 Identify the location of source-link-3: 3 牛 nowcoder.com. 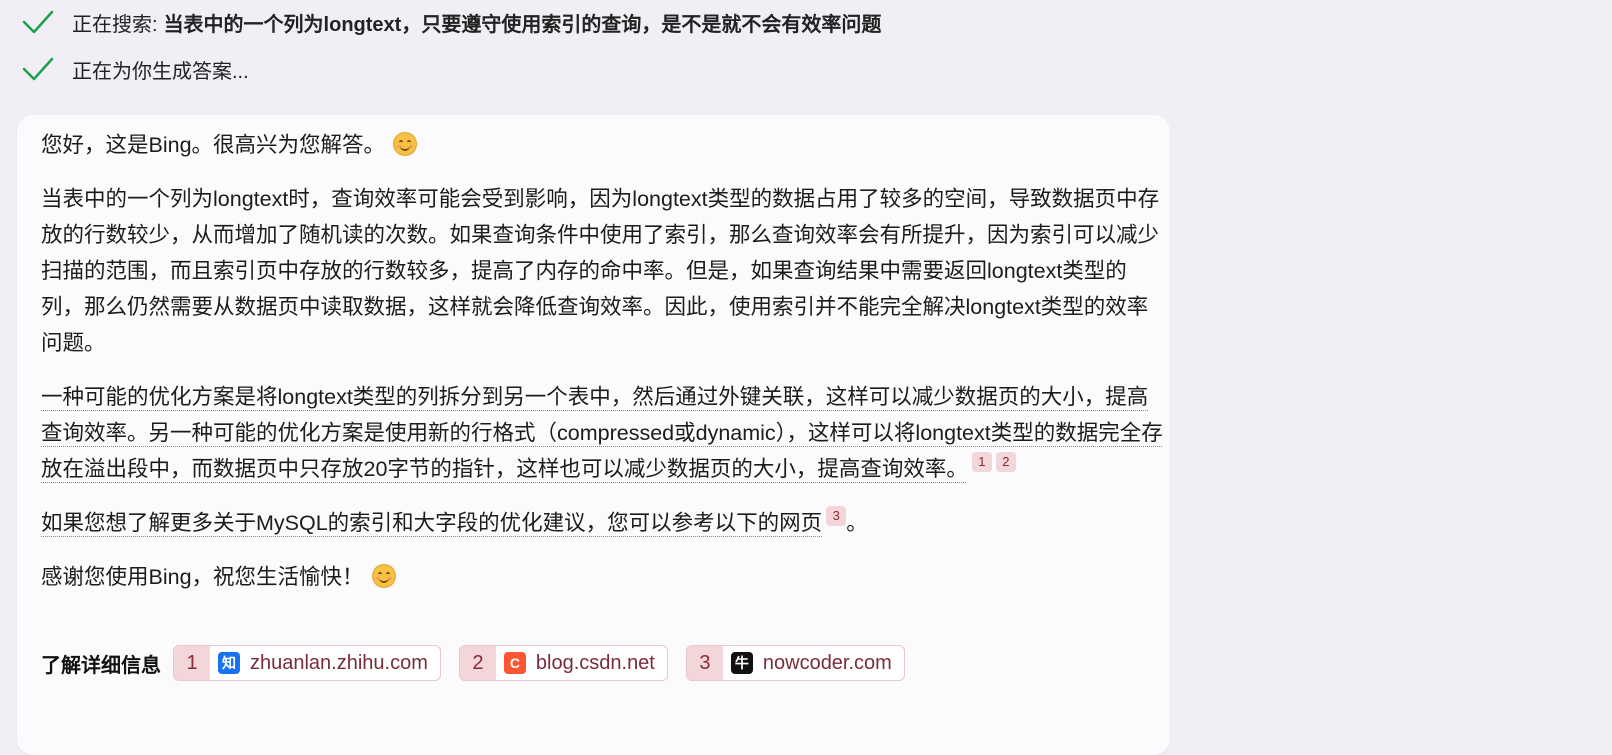
(795, 663).